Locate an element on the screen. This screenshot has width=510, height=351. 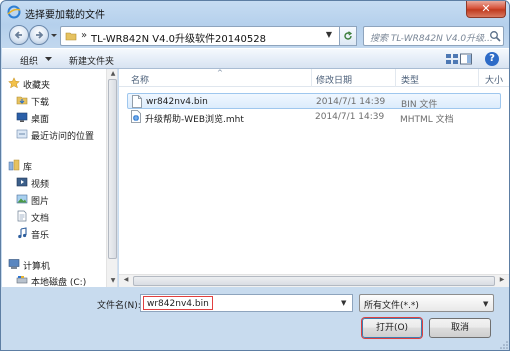
filename-input: wr842nv4.bin ▼ is located at coordinates (246, 303).